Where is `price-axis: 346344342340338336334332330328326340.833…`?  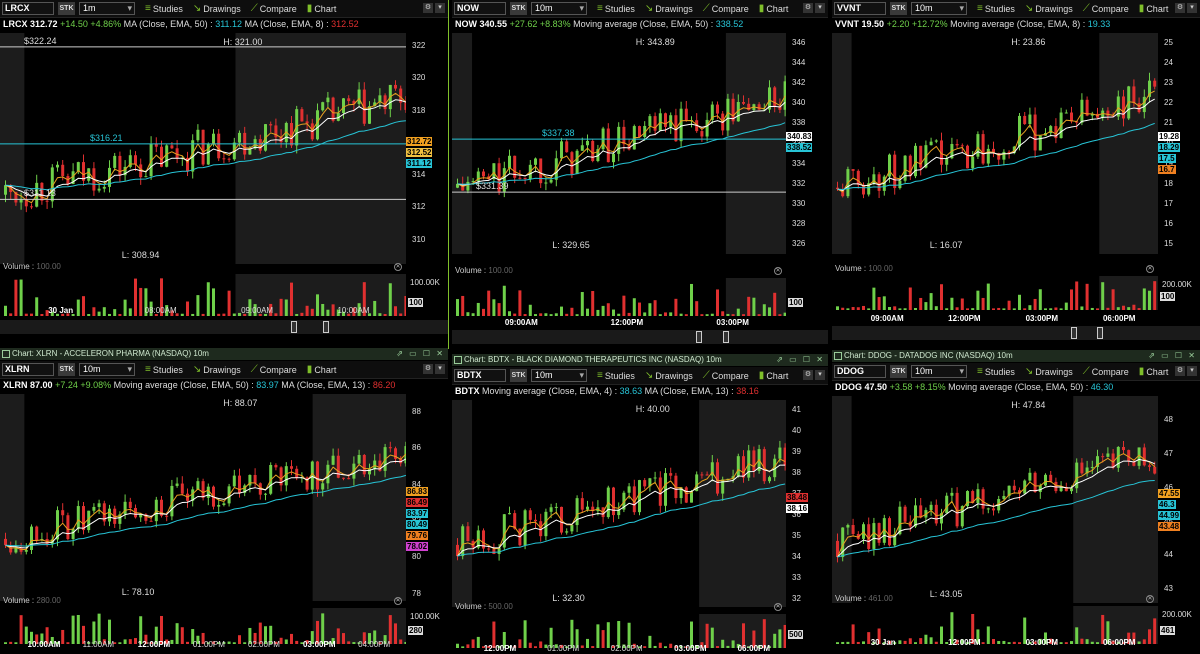 price-axis: 346344342340338336334332330328326340.833… is located at coordinates (807, 143).